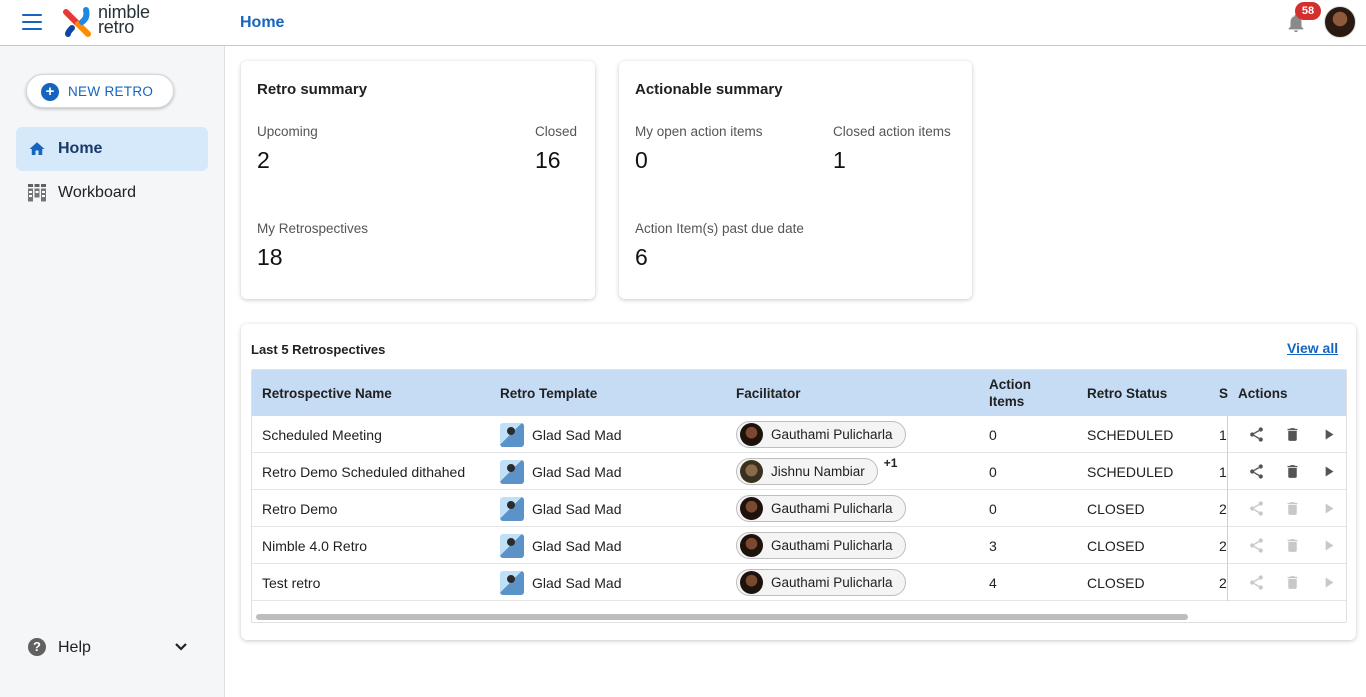 The image size is (1366, 697). What do you see at coordinates (112, 149) in the screenshot?
I see `sidebar-item-home: Home` at bounding box center [112, 149].